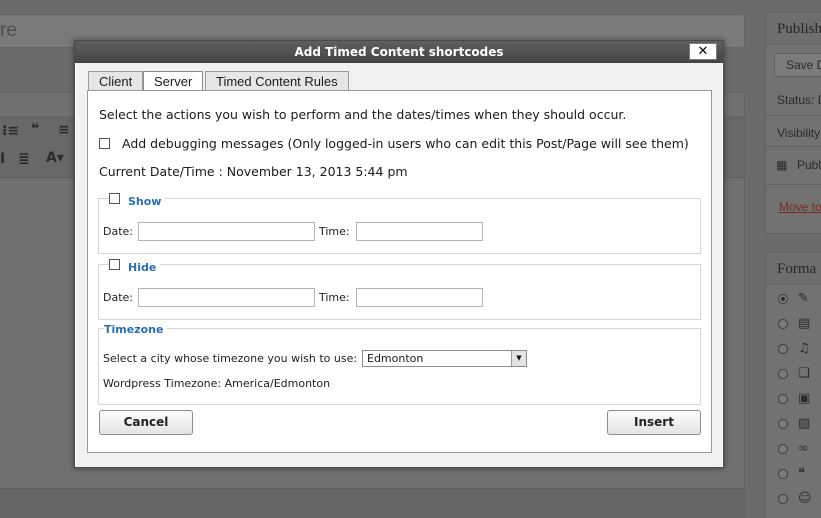  Describe the element at coordinates (35, 129) in the screenshot. I see `blockquote-icon: ❝` at that location.